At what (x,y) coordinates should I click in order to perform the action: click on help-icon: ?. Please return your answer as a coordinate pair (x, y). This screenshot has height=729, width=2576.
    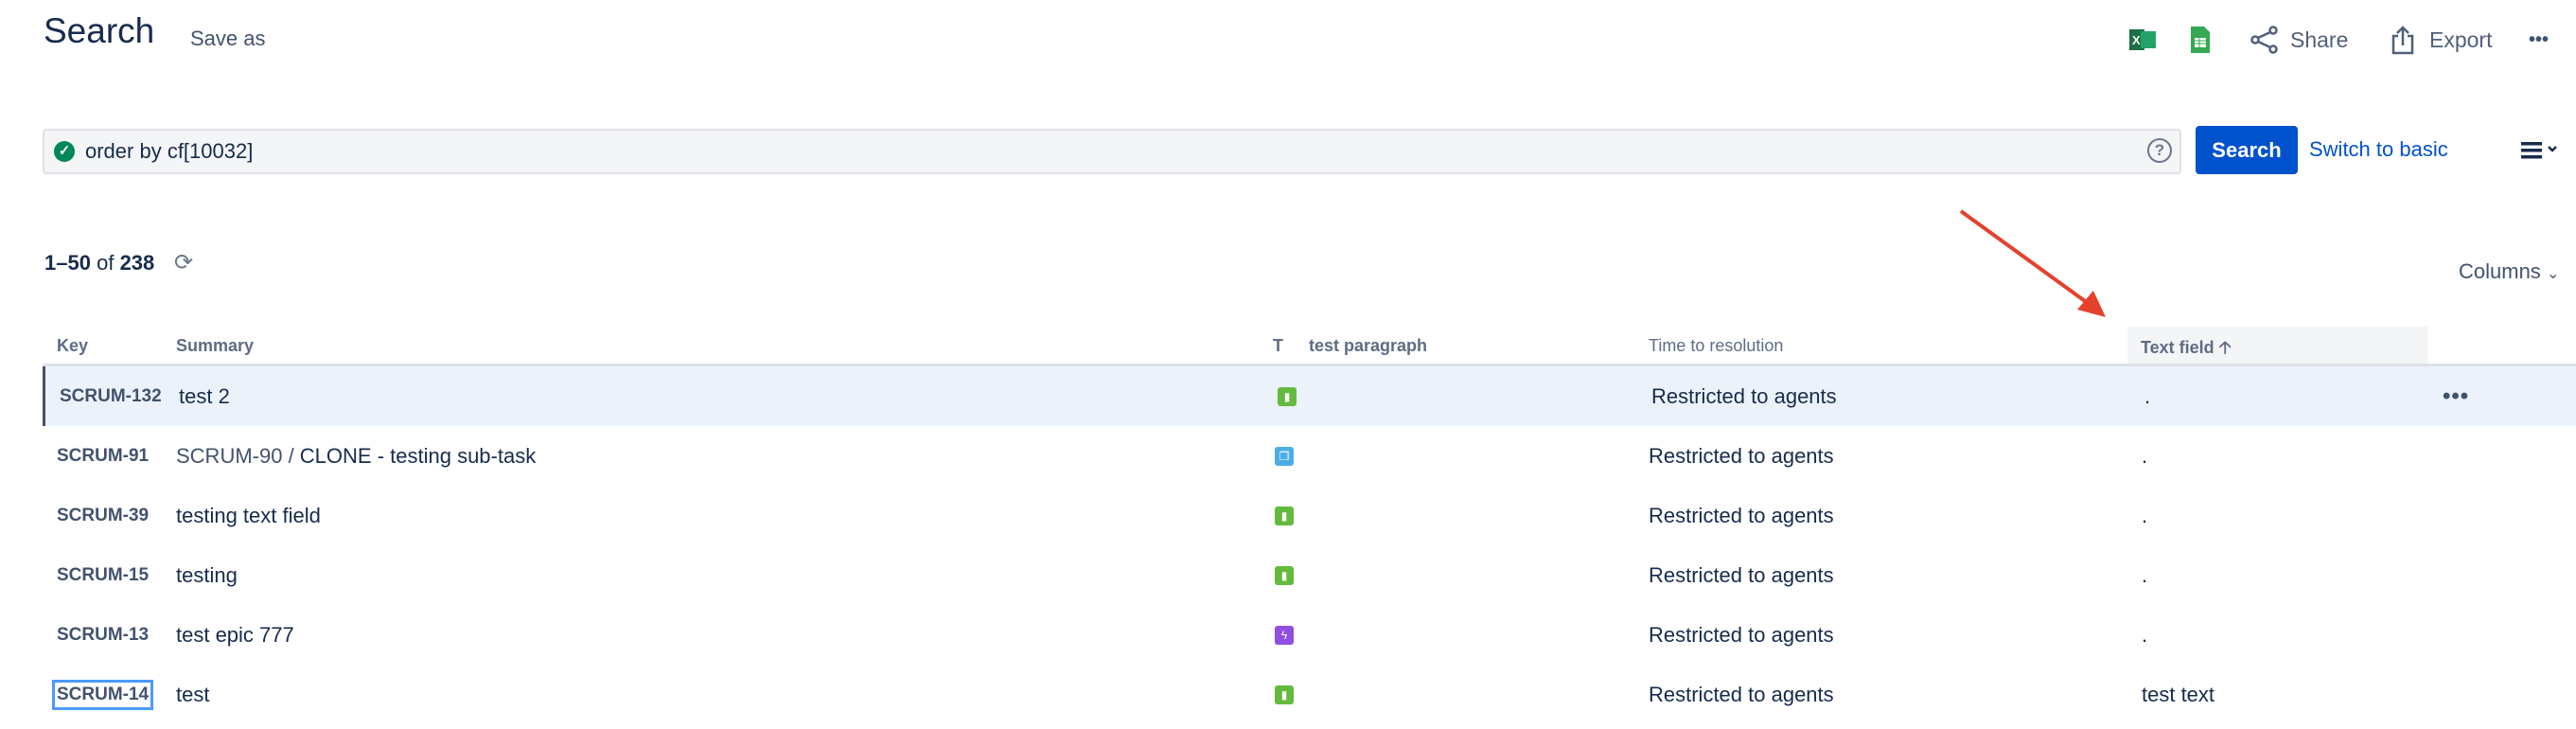
    Looking at the image, I should click on (2159, 151).